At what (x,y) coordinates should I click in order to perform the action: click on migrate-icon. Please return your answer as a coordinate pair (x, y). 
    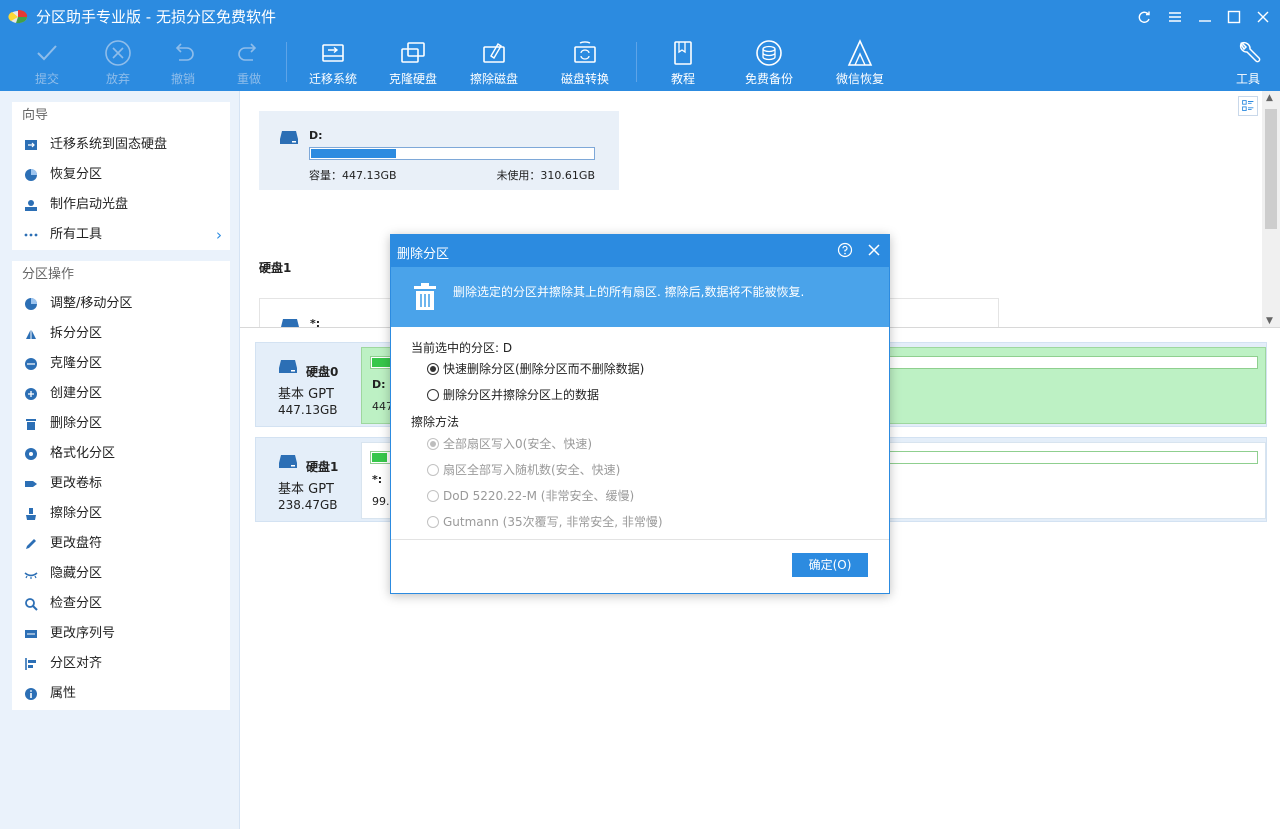
    Looking at the image, I should click on (31, 145).